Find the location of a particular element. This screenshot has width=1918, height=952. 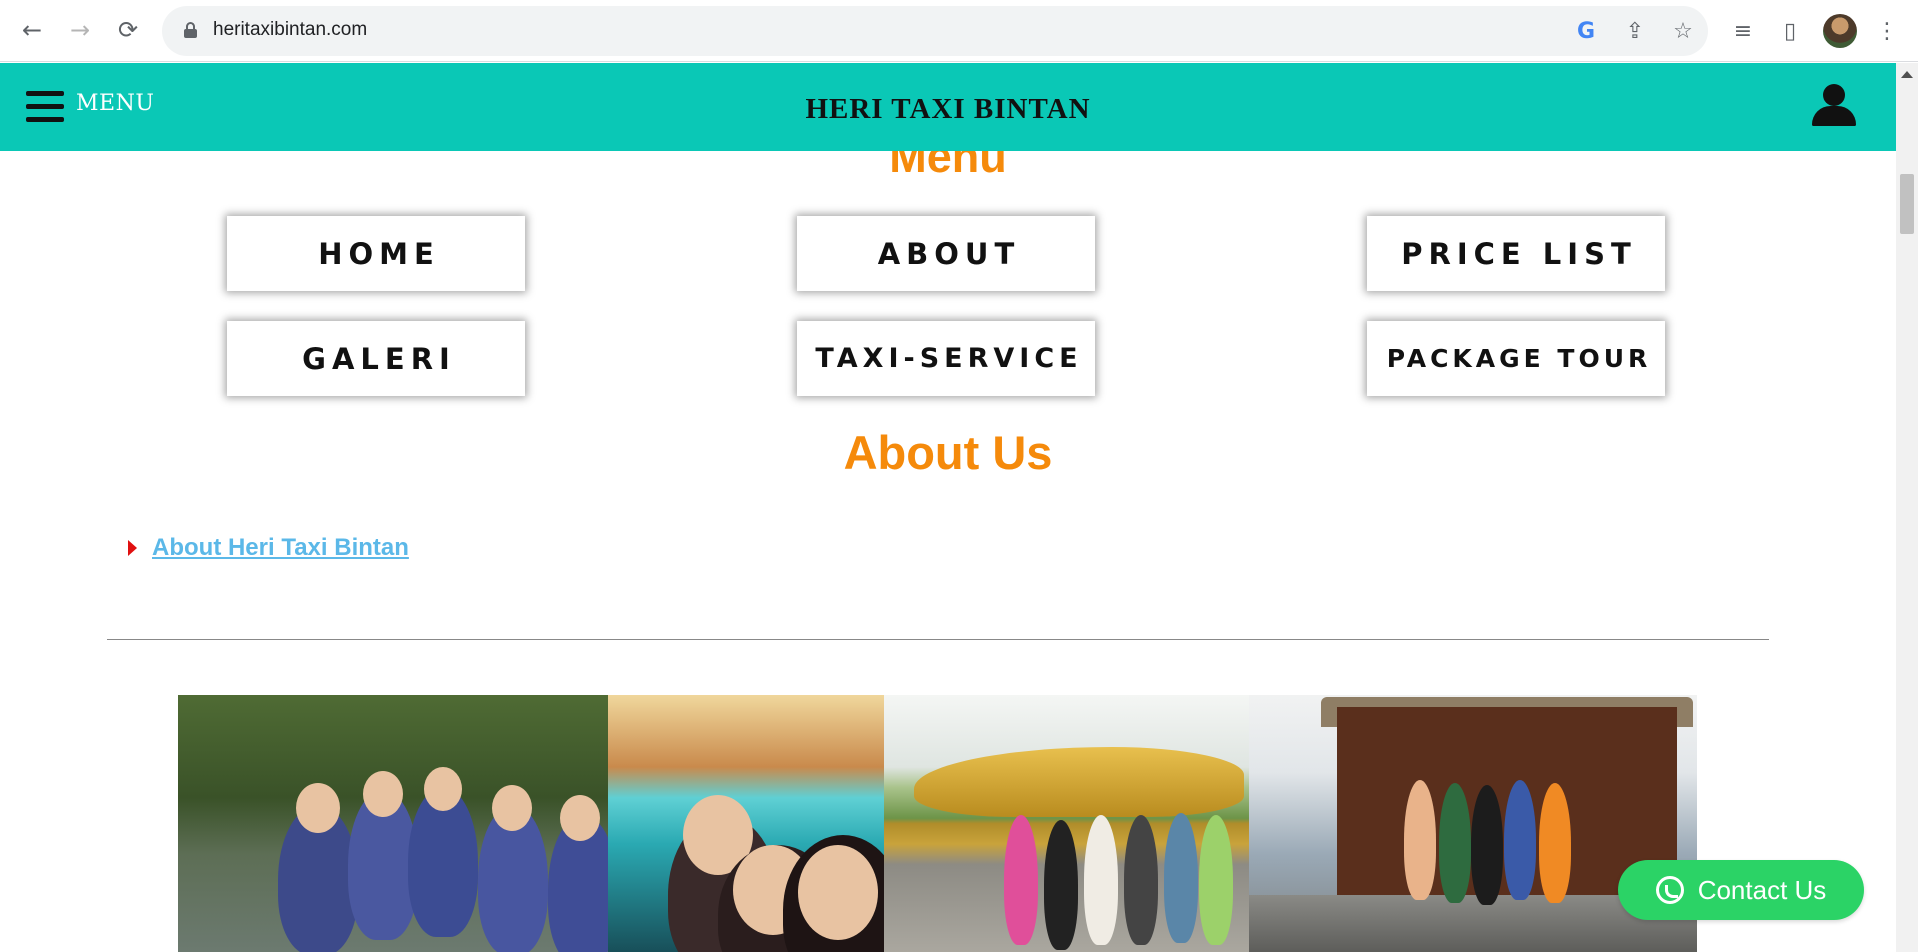

home-button: HOME is located at coordinates (376, 253).